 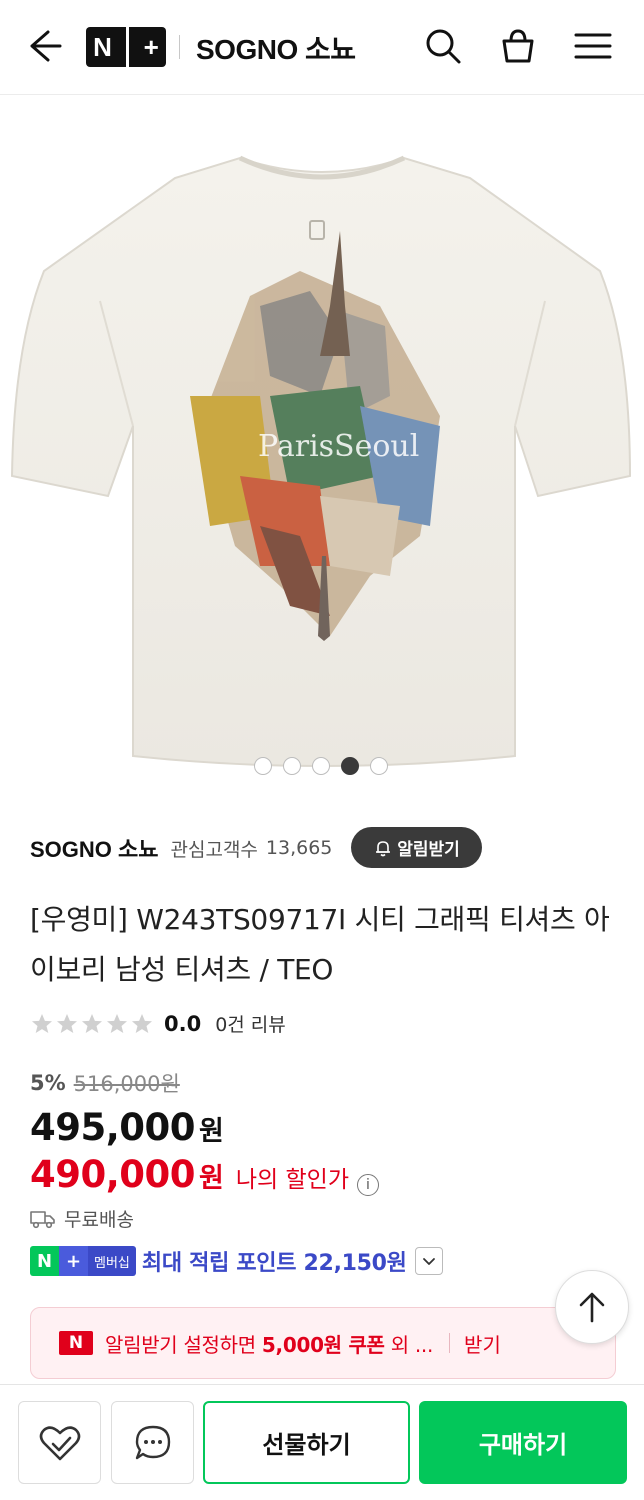 I want to click on scroll-to-top-button, so click(x=592, y=1307).